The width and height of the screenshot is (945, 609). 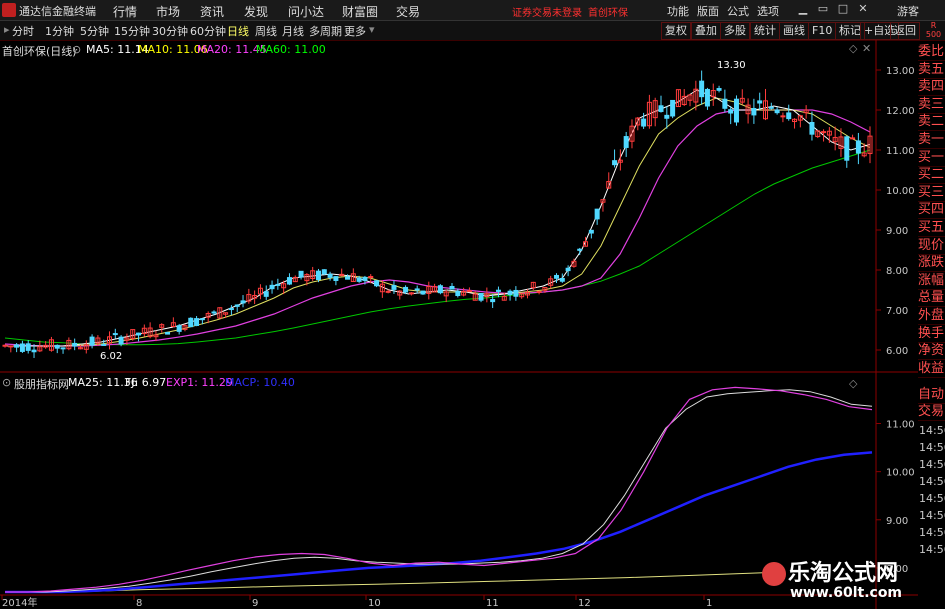 I want to click on side-time: 14:56, so click(x=932, y=481).